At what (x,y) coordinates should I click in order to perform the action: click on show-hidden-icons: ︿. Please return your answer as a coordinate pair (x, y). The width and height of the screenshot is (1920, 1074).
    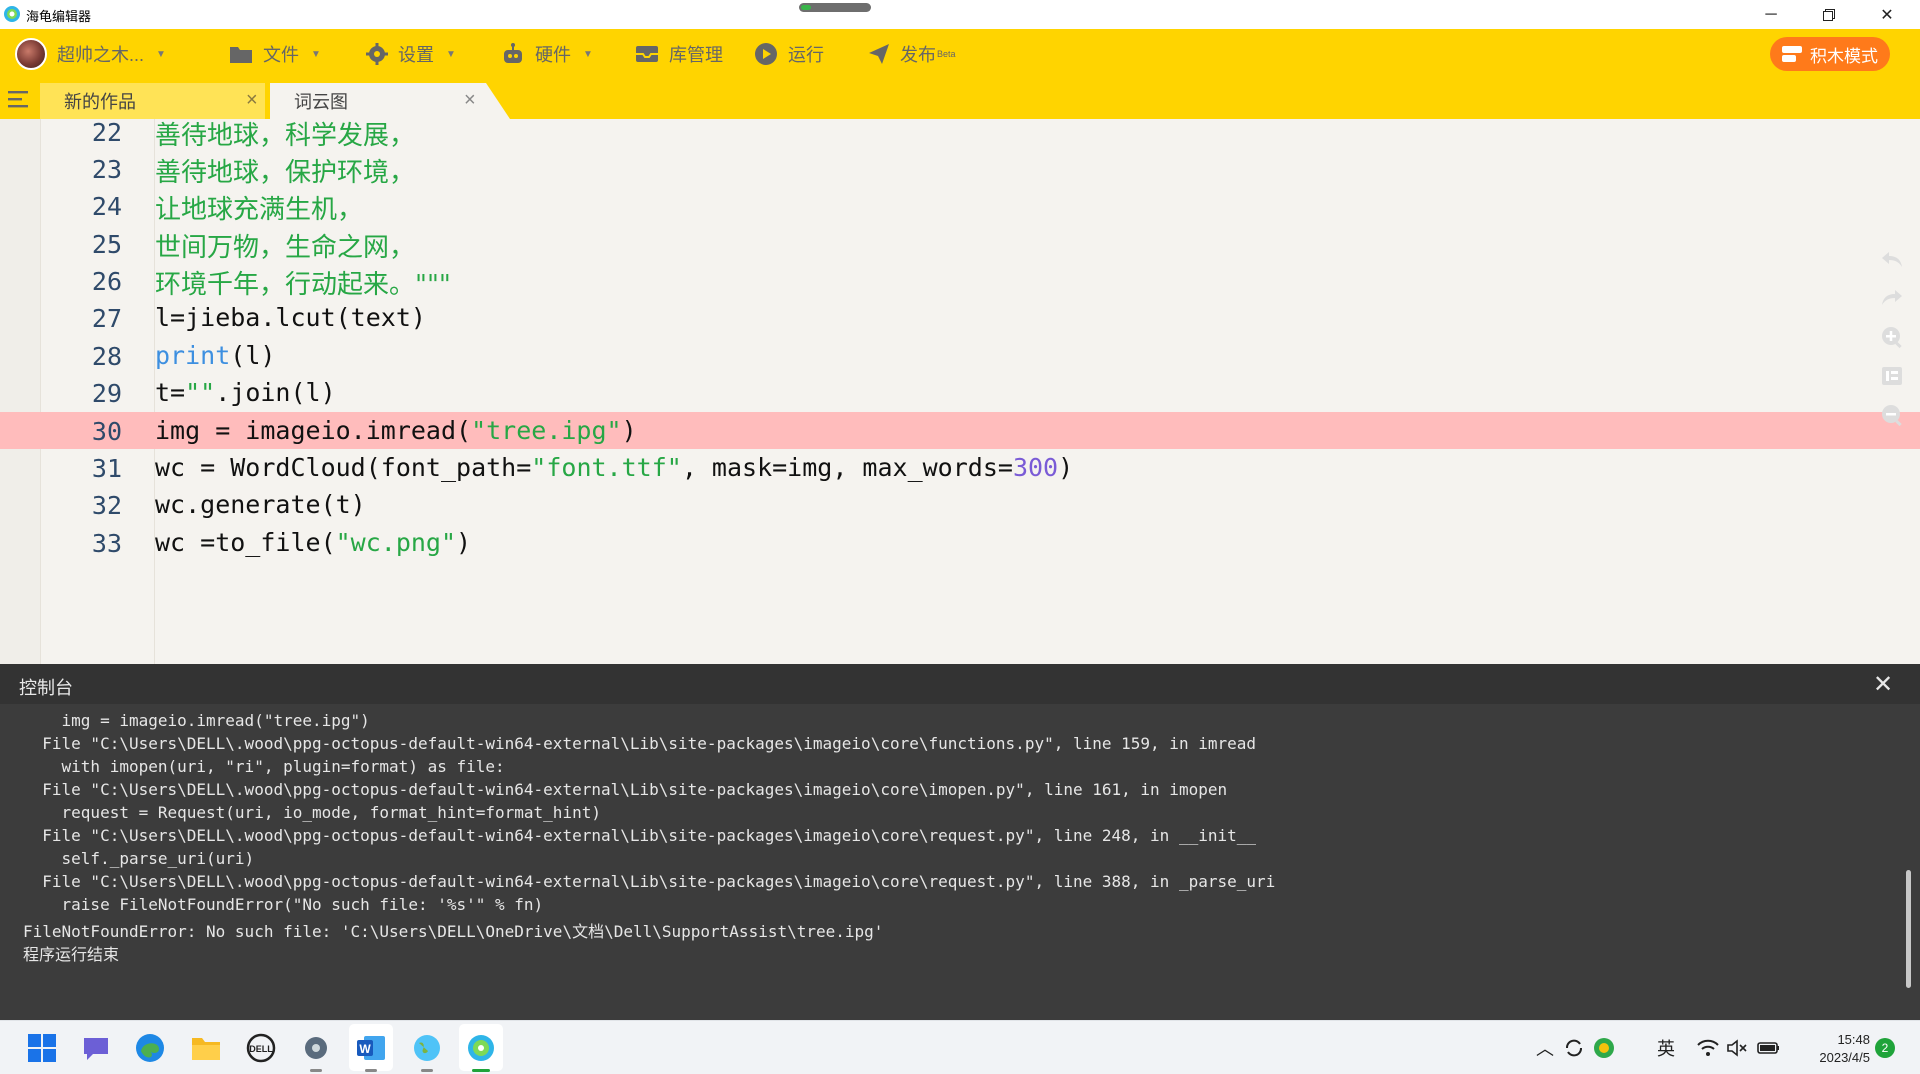
    Looking at the image, I should click on (1545, 1047).